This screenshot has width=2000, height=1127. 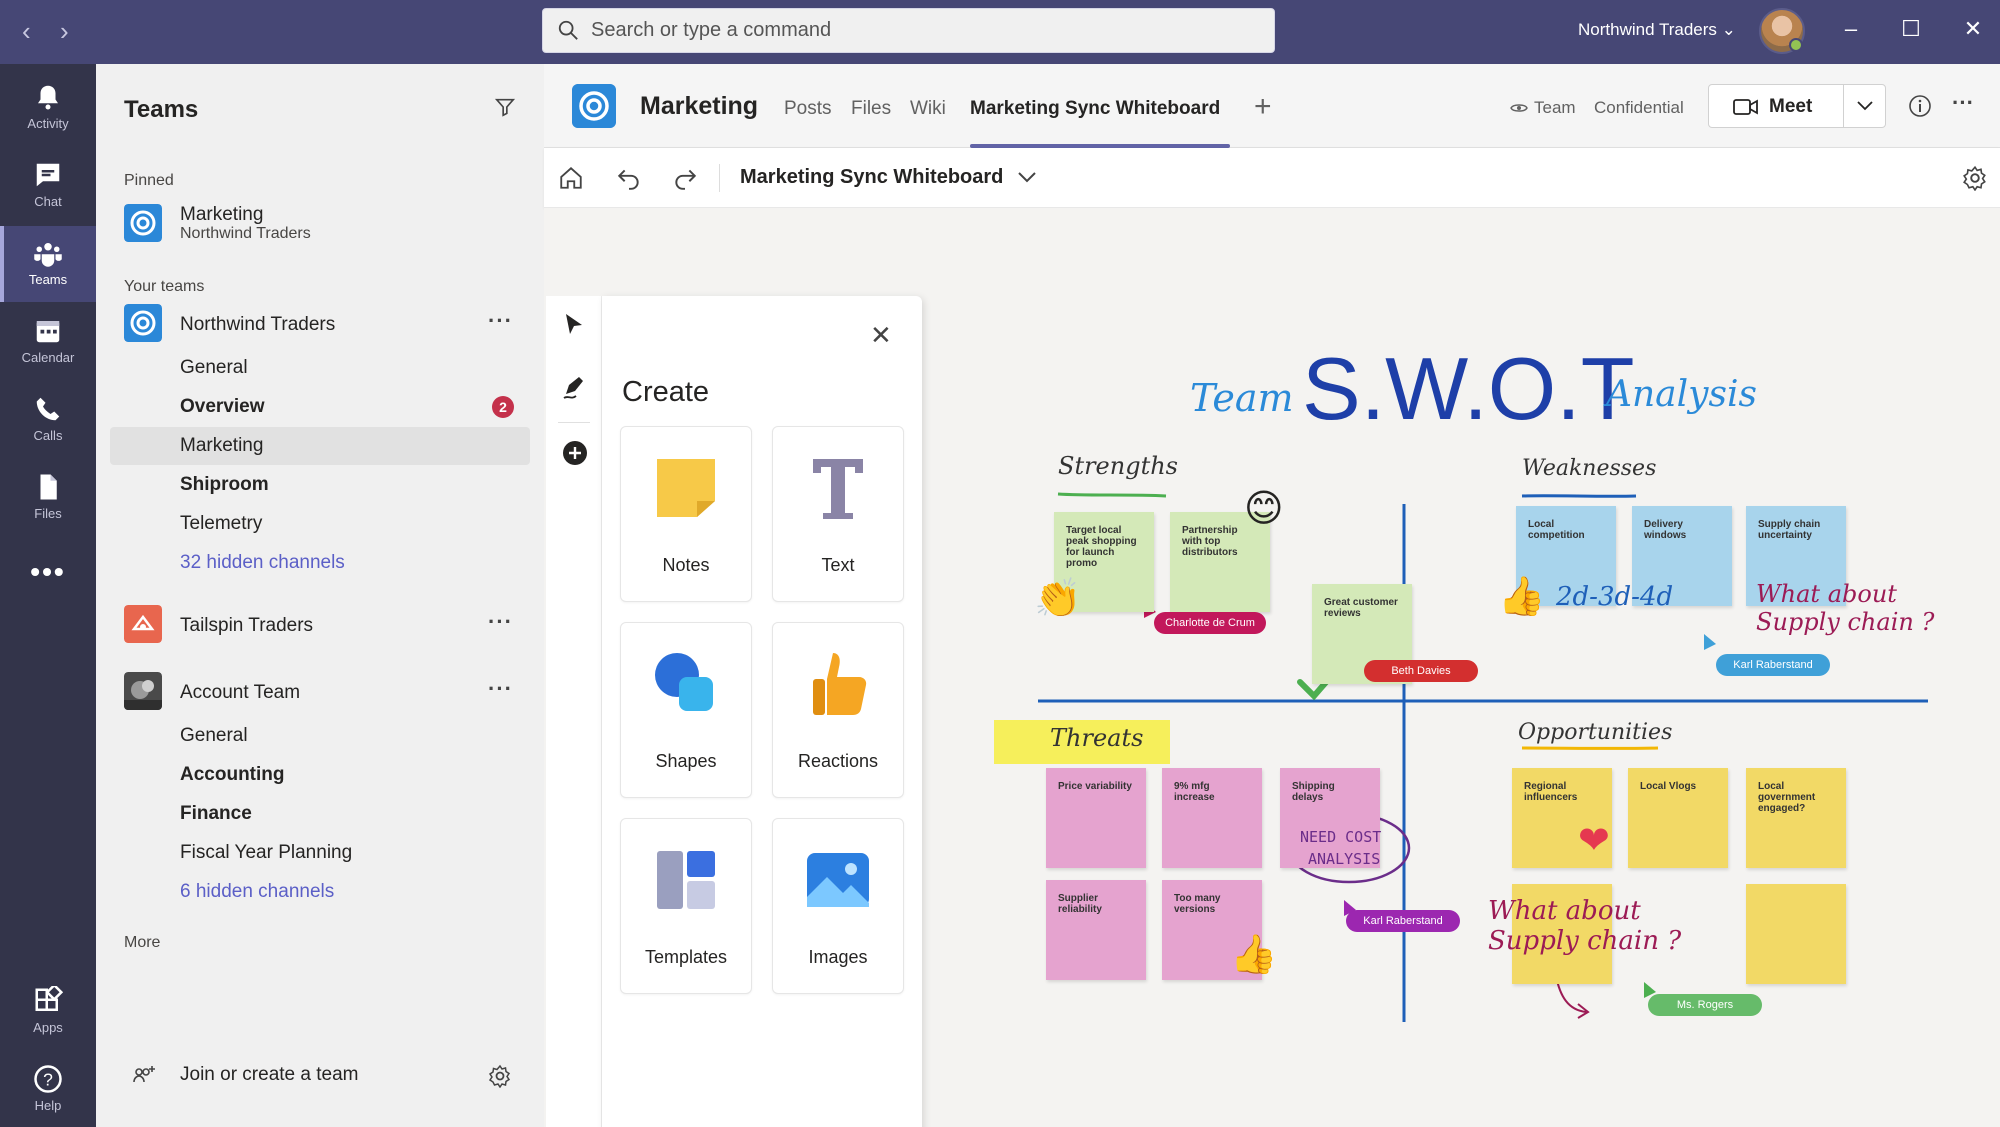 I want to click on rail-item-calendar: Calendar, so click(x=48, y=342).